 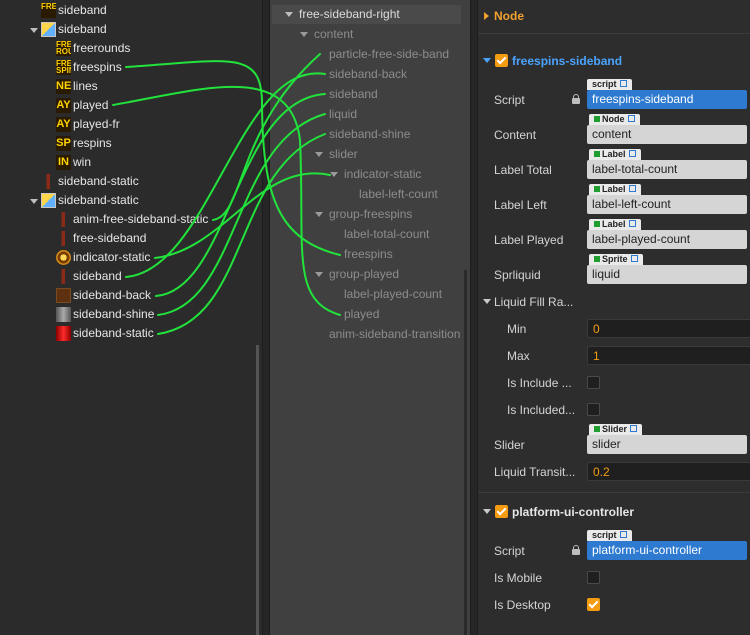 What do you see at coordinates (593, 604) in the screenshot?
I see `is-desktop-checkbox` at bounding box center [593, 604].